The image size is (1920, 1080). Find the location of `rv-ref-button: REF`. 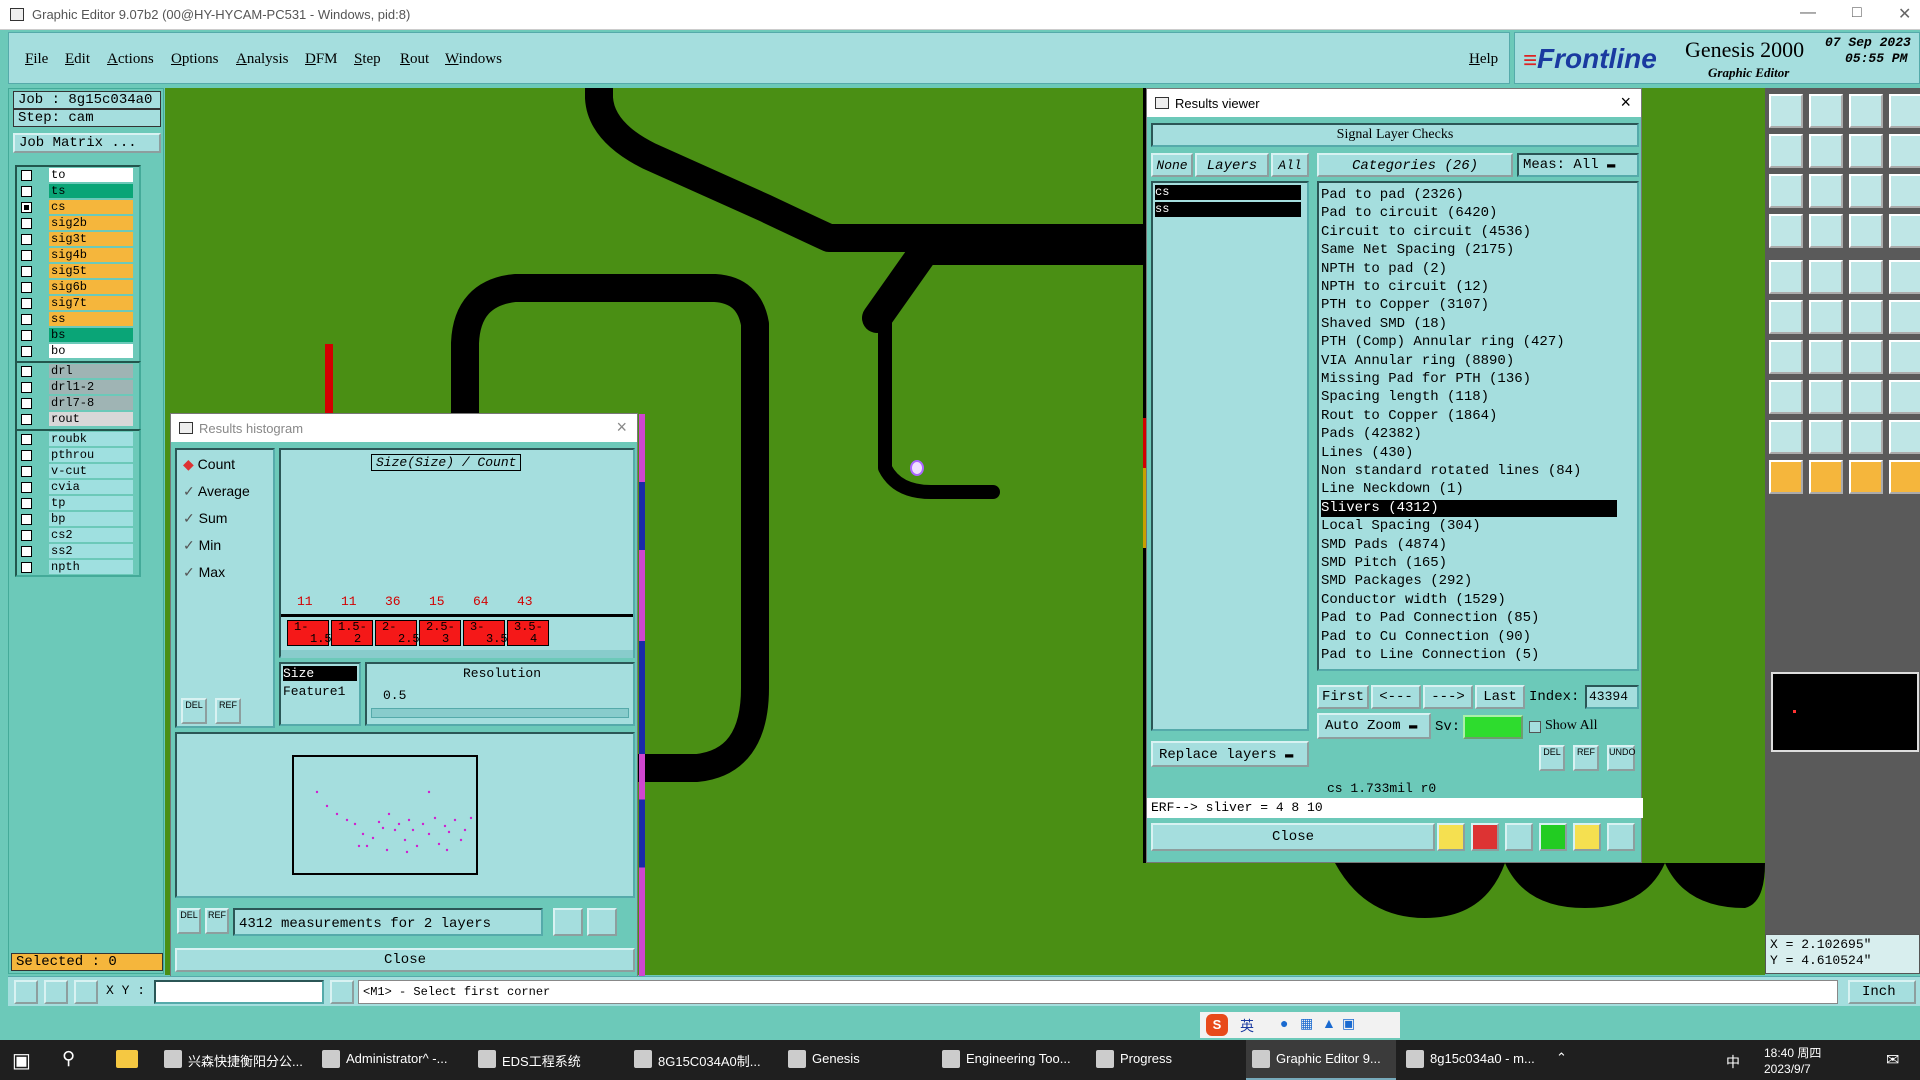

rv-ref-button: REF is located at coordinates (1586, 758).